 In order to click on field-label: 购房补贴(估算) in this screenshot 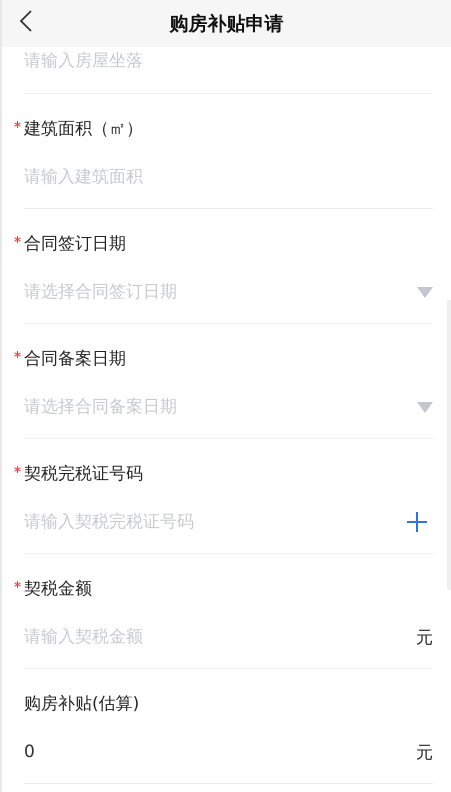, I will do `click(82, 703)`.